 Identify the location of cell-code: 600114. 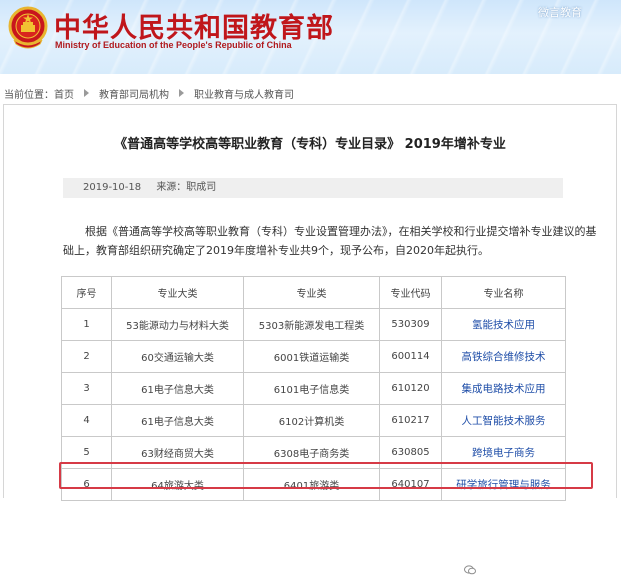
(410, 356).